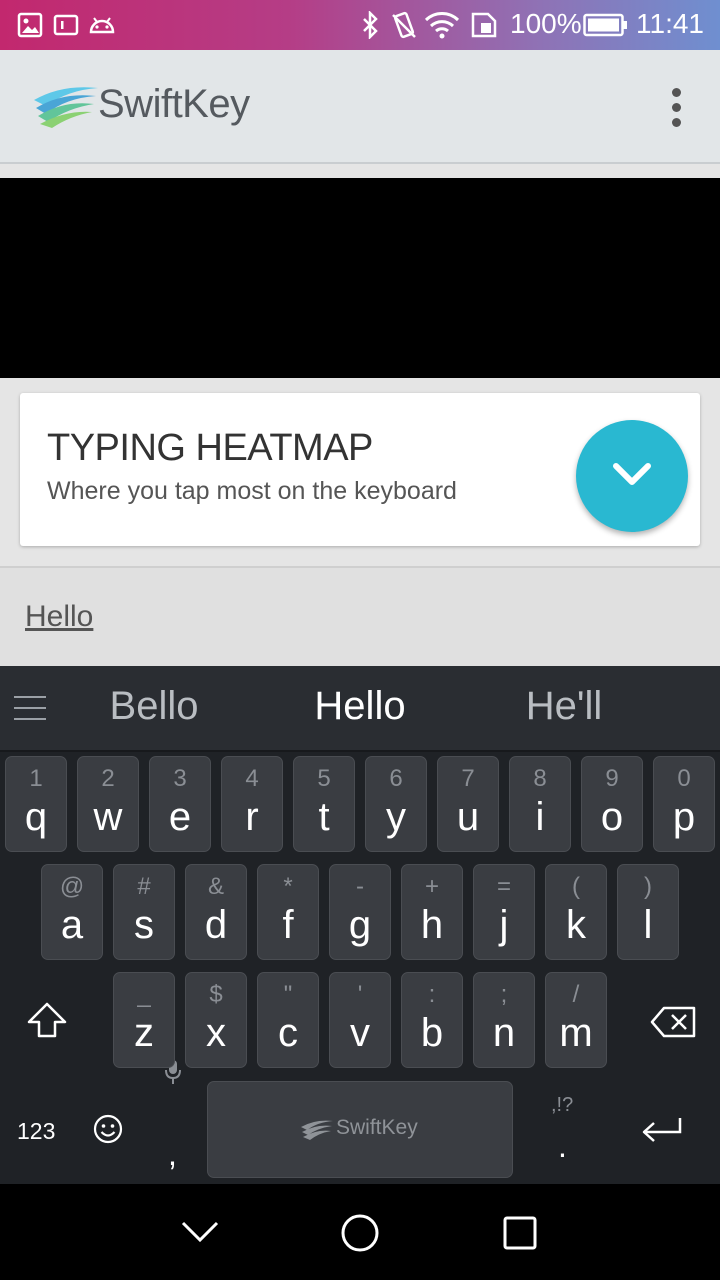  I want to click on key-o: 9o, so click(612, 804).